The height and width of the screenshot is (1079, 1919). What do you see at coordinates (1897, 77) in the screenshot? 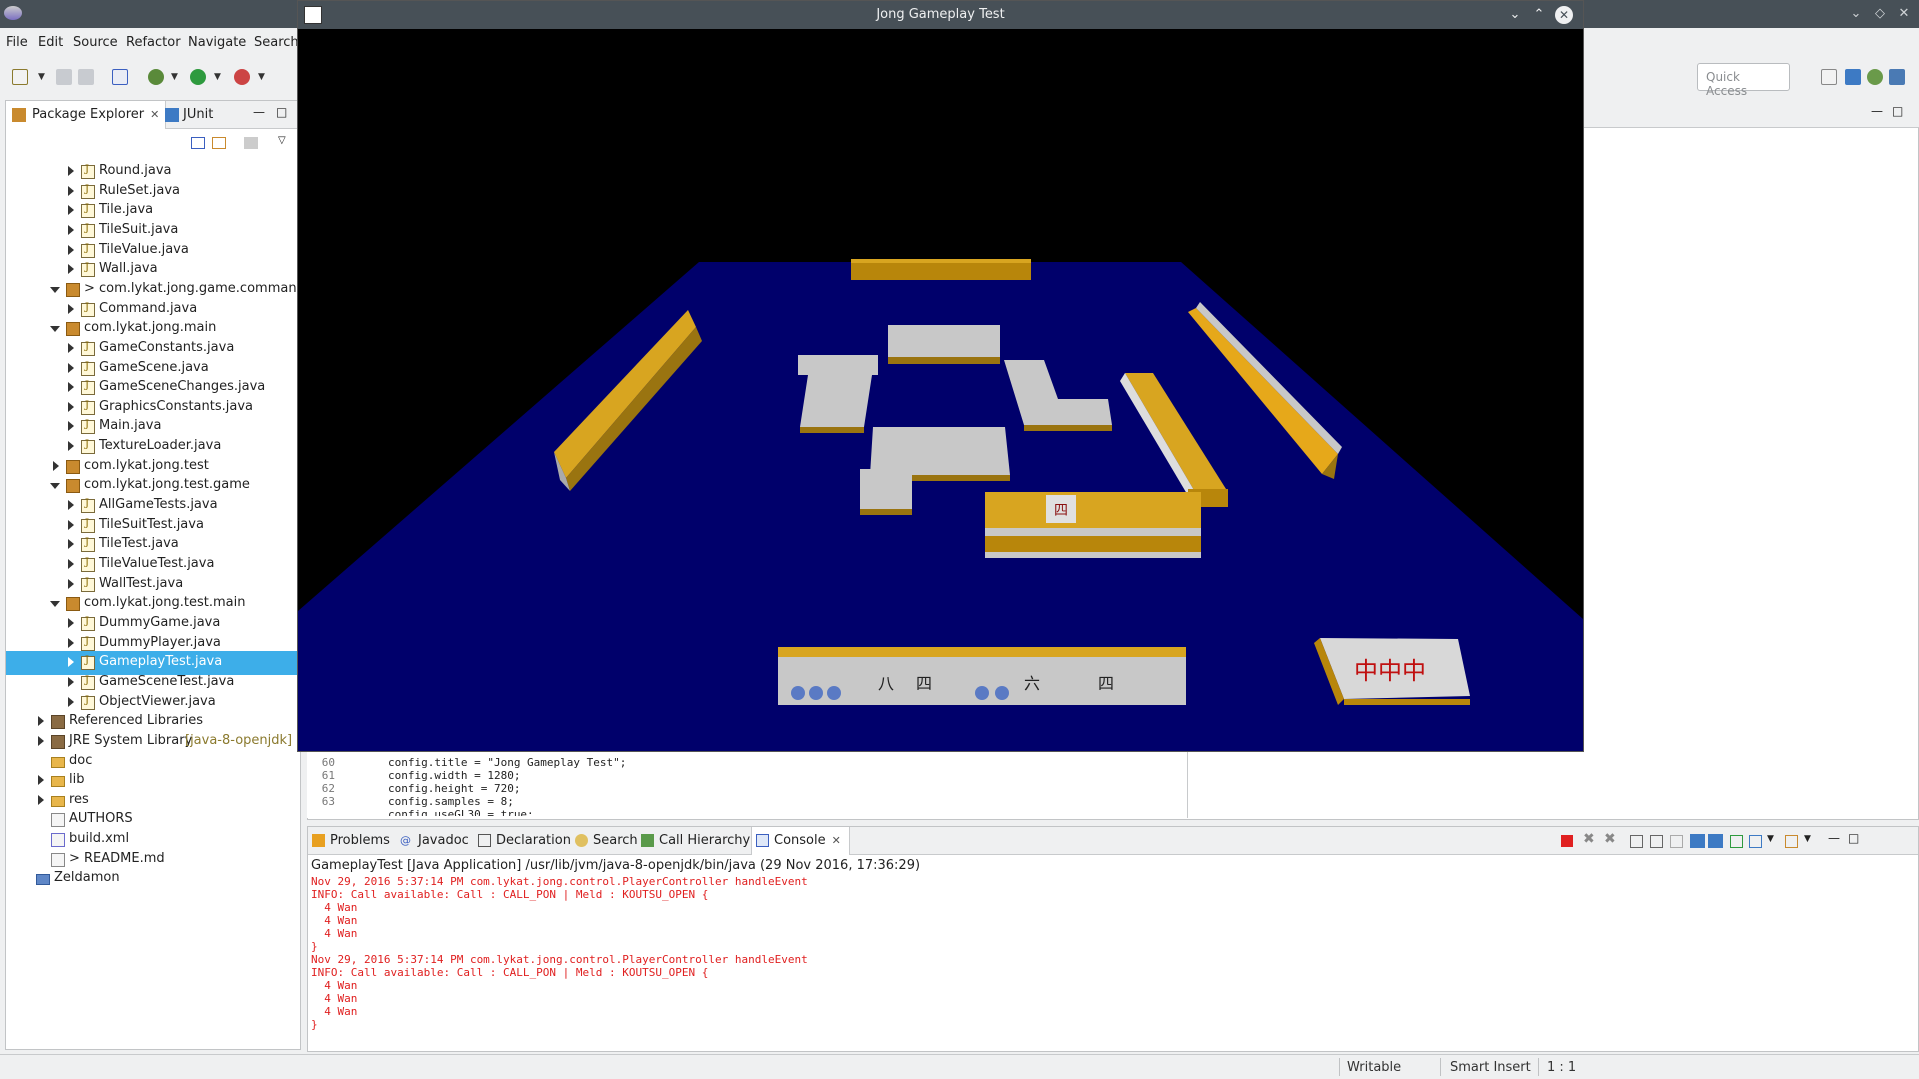
I see `java-browsing-icon` at bounding box center [1897, 77].